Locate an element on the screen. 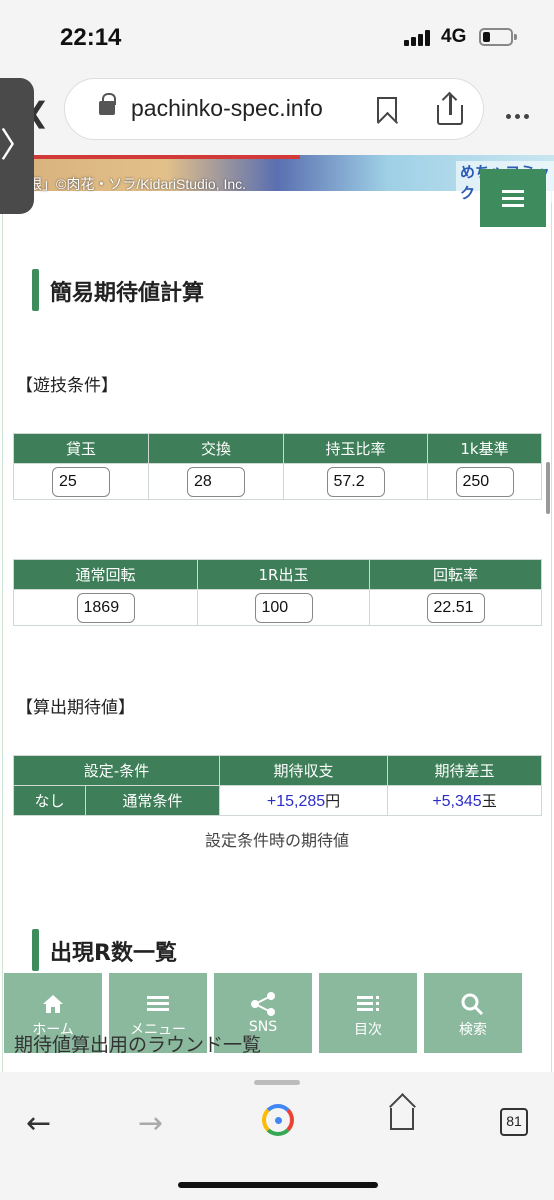  nav-toc-label: 目次 is located at coordinates (368, 1030).